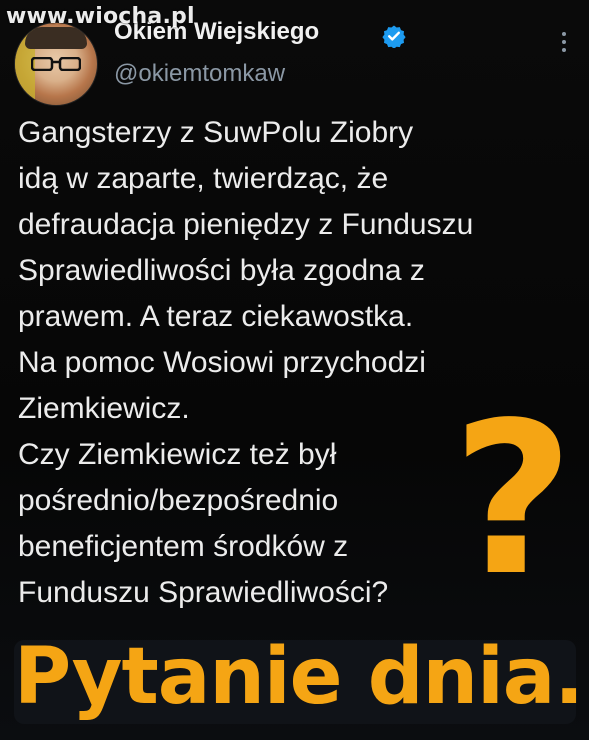 The width and height of the screenshot is (589, 740). What do you see at coordinates (199, 74) in the screenshot?
I see `author-handle: @okiemtomkaw` at bounding box center [199, 74].